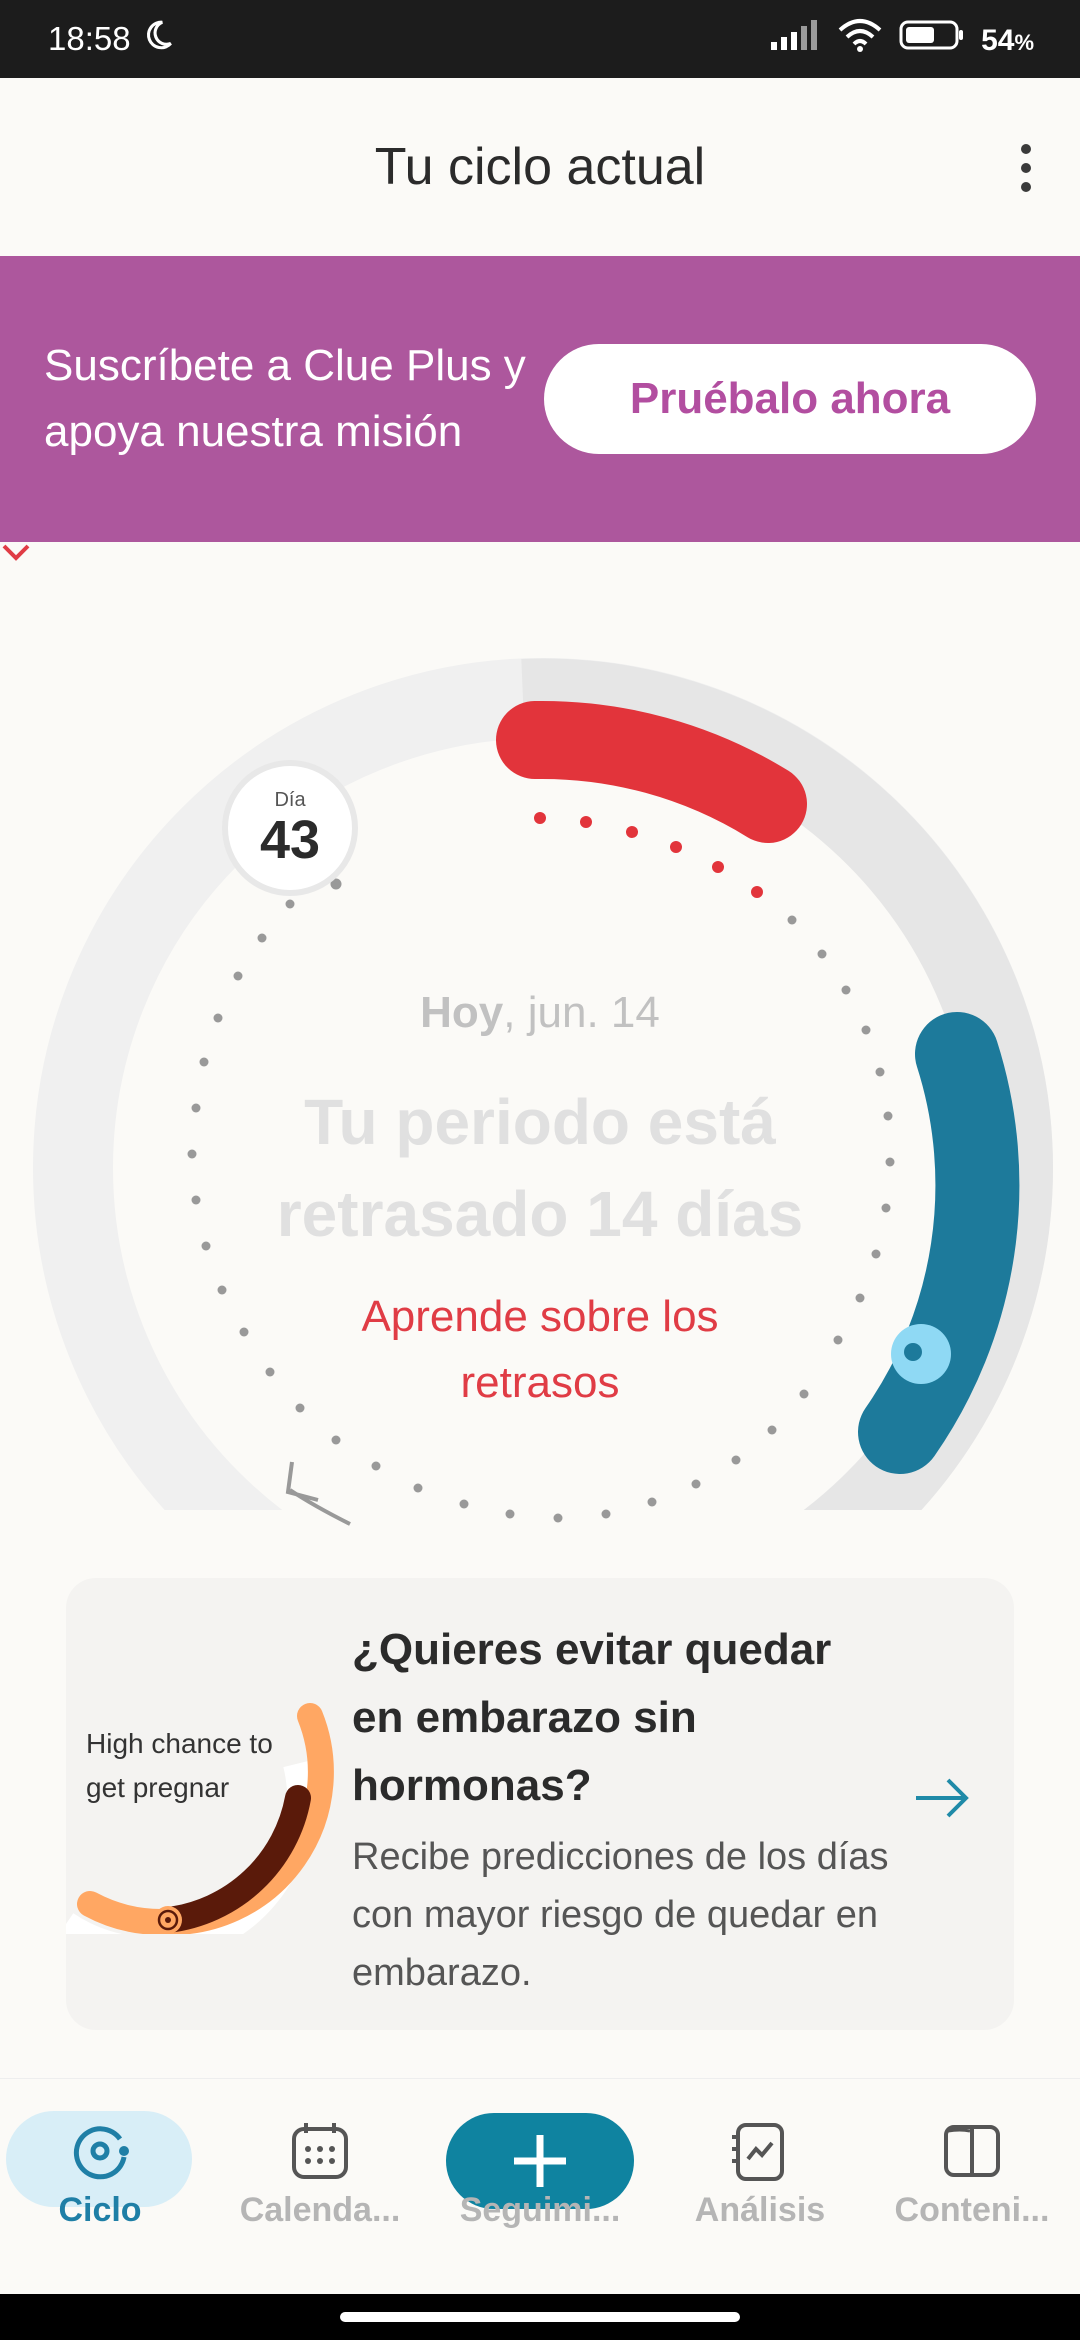  I want to click on cycle-direction-arrow-icon, so click(318, 1493).